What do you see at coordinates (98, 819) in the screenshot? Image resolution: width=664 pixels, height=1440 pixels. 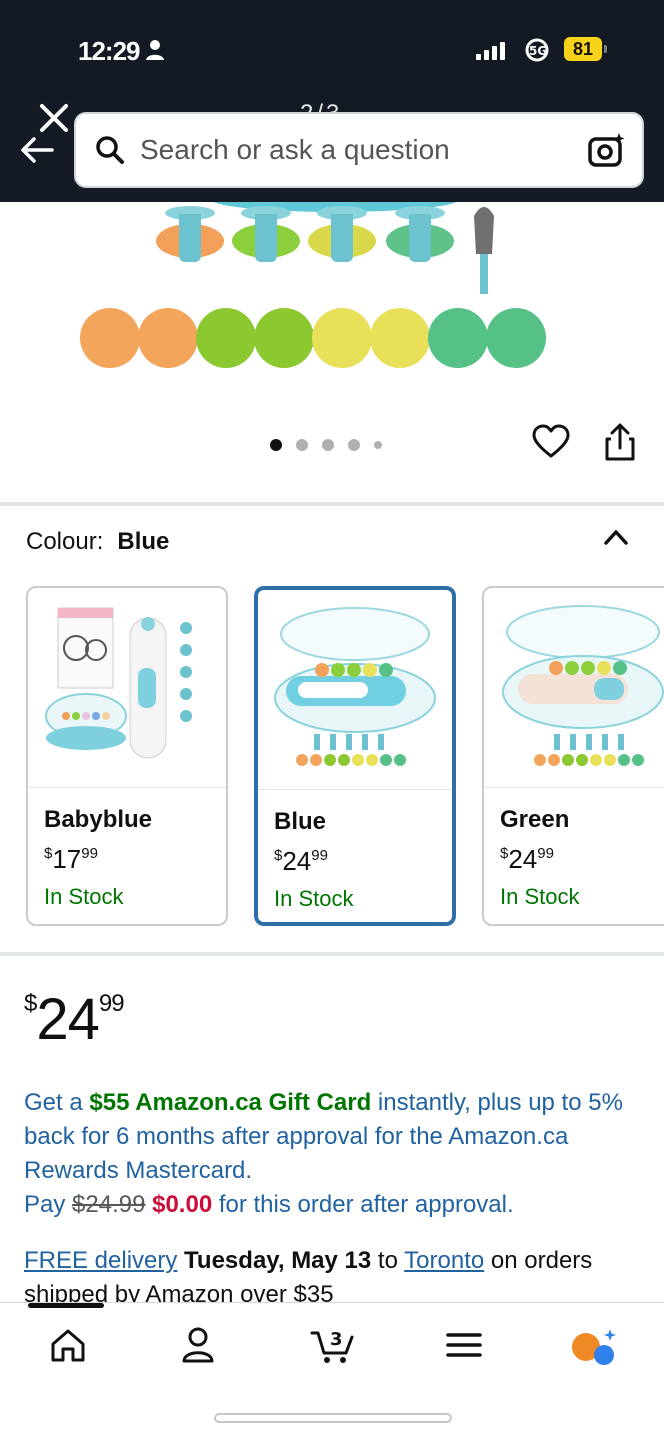 I see `variant-name: Babyblue` at bounding box center [98, 819].